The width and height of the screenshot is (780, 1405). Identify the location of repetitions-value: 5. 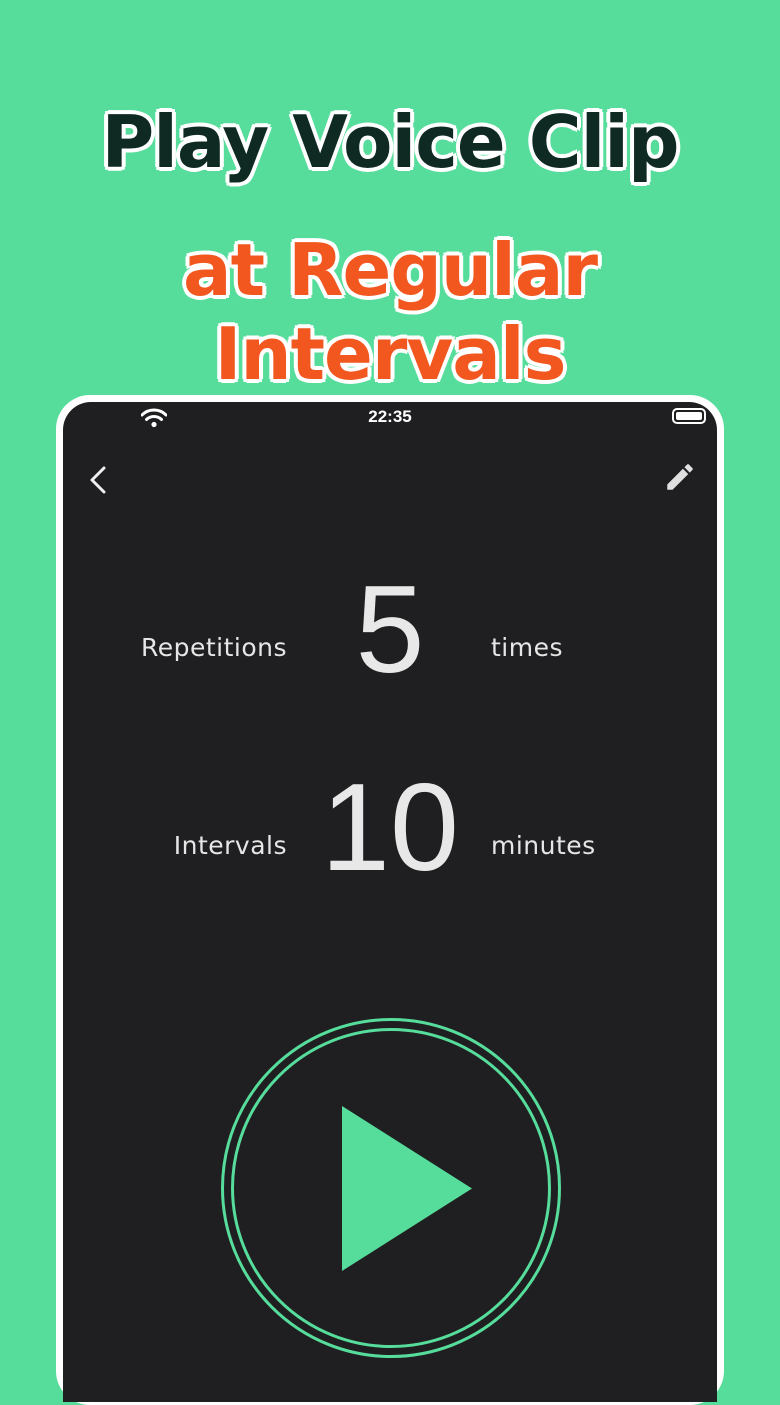
(390, 630).